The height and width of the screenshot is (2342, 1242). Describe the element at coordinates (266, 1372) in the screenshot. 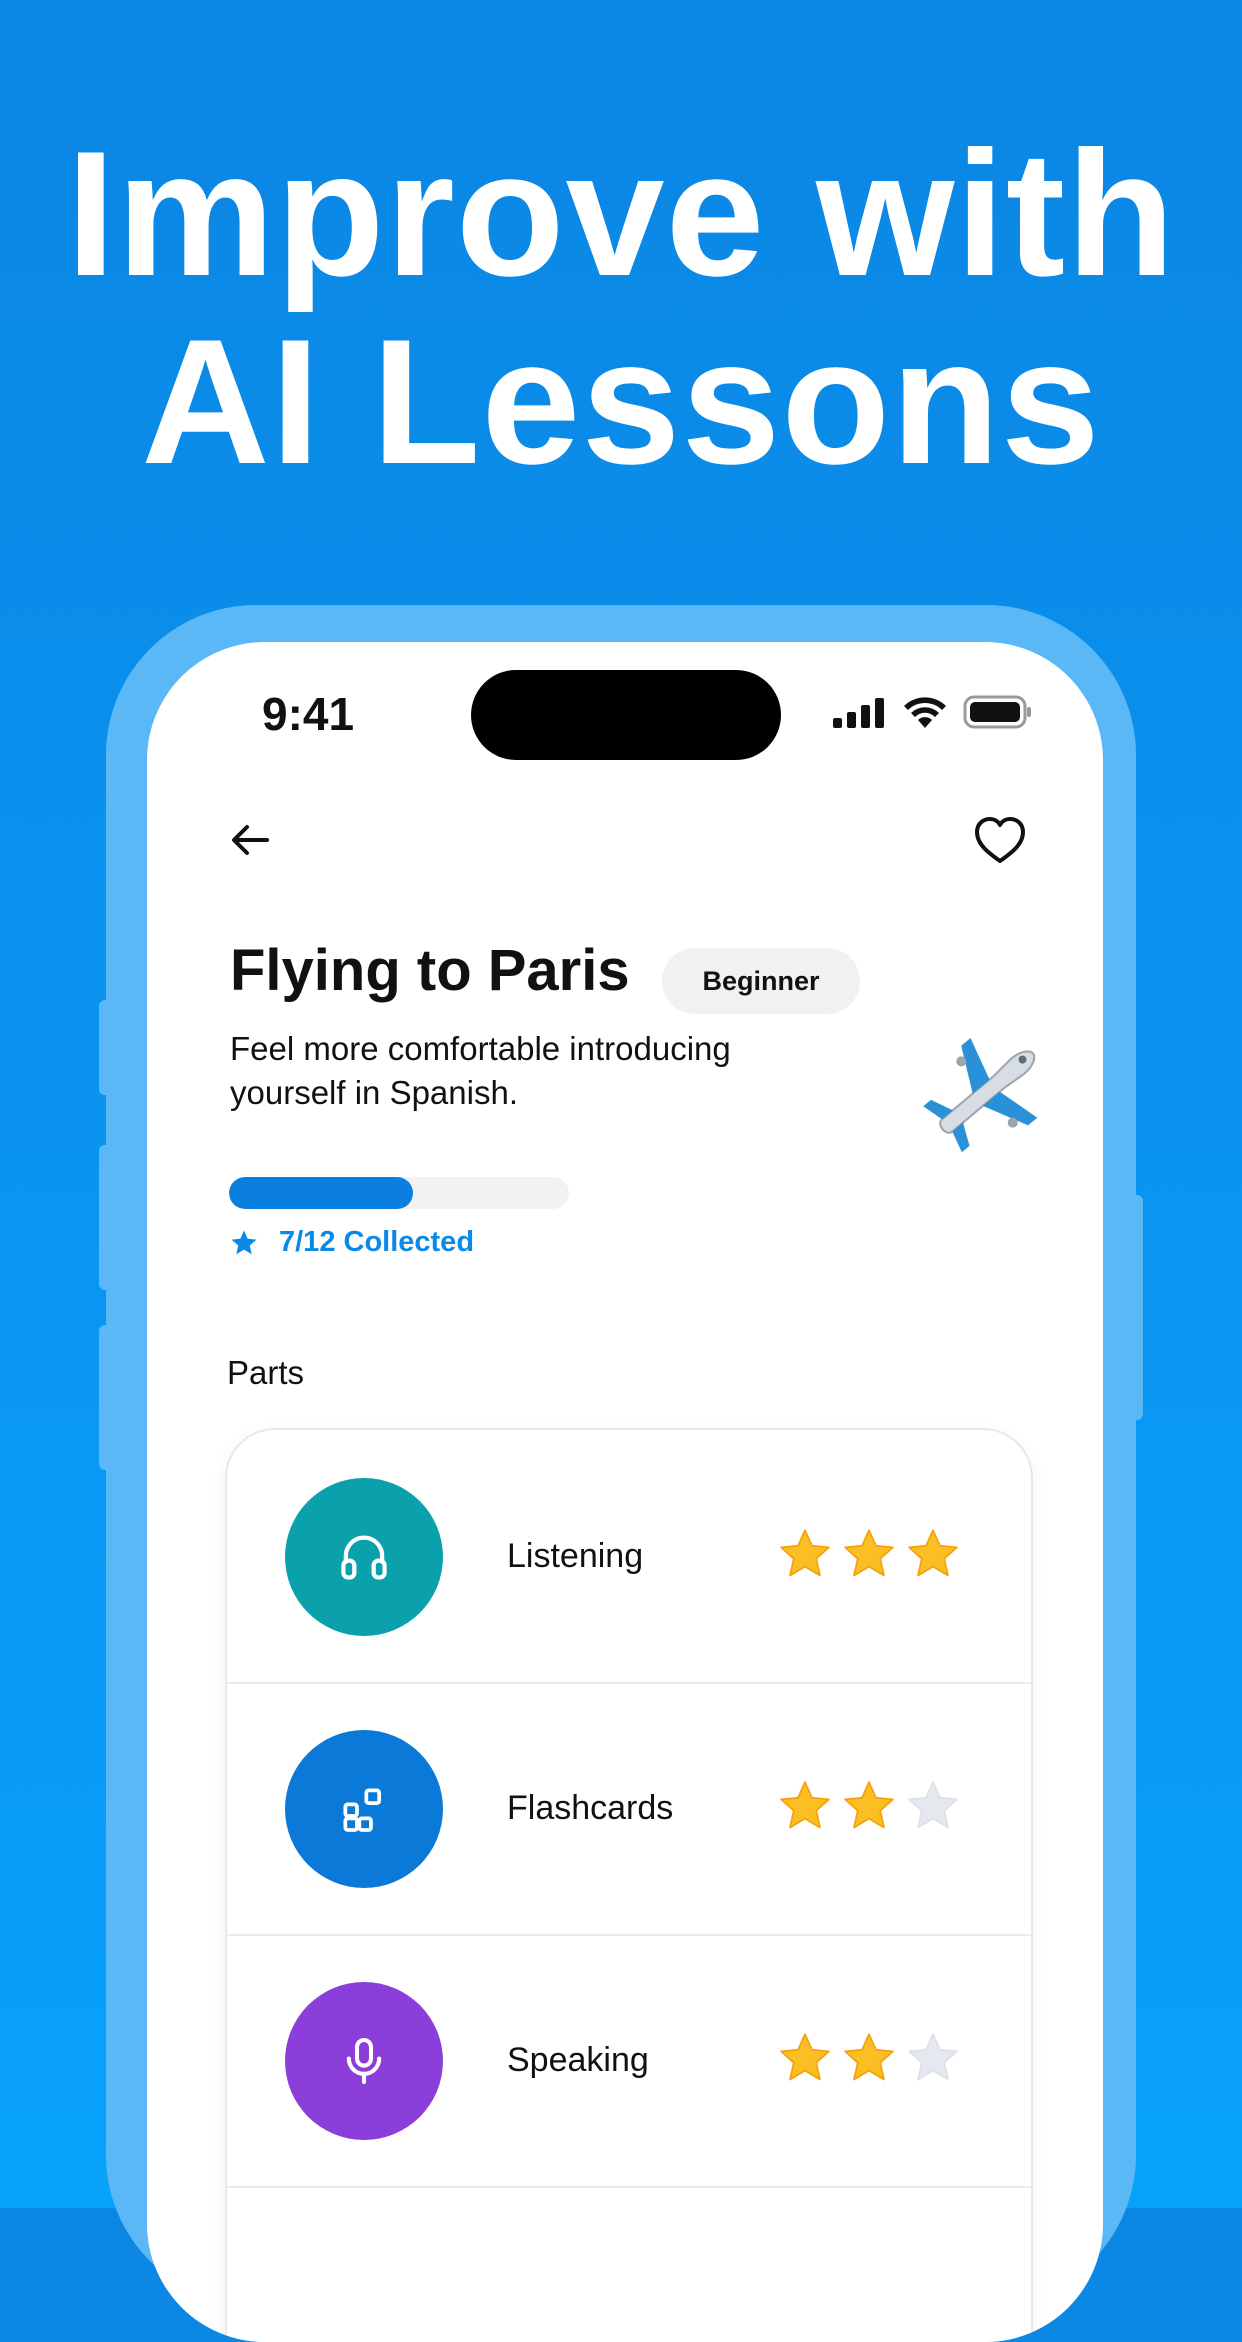

I see `parts-section-label: Parts` at that location.